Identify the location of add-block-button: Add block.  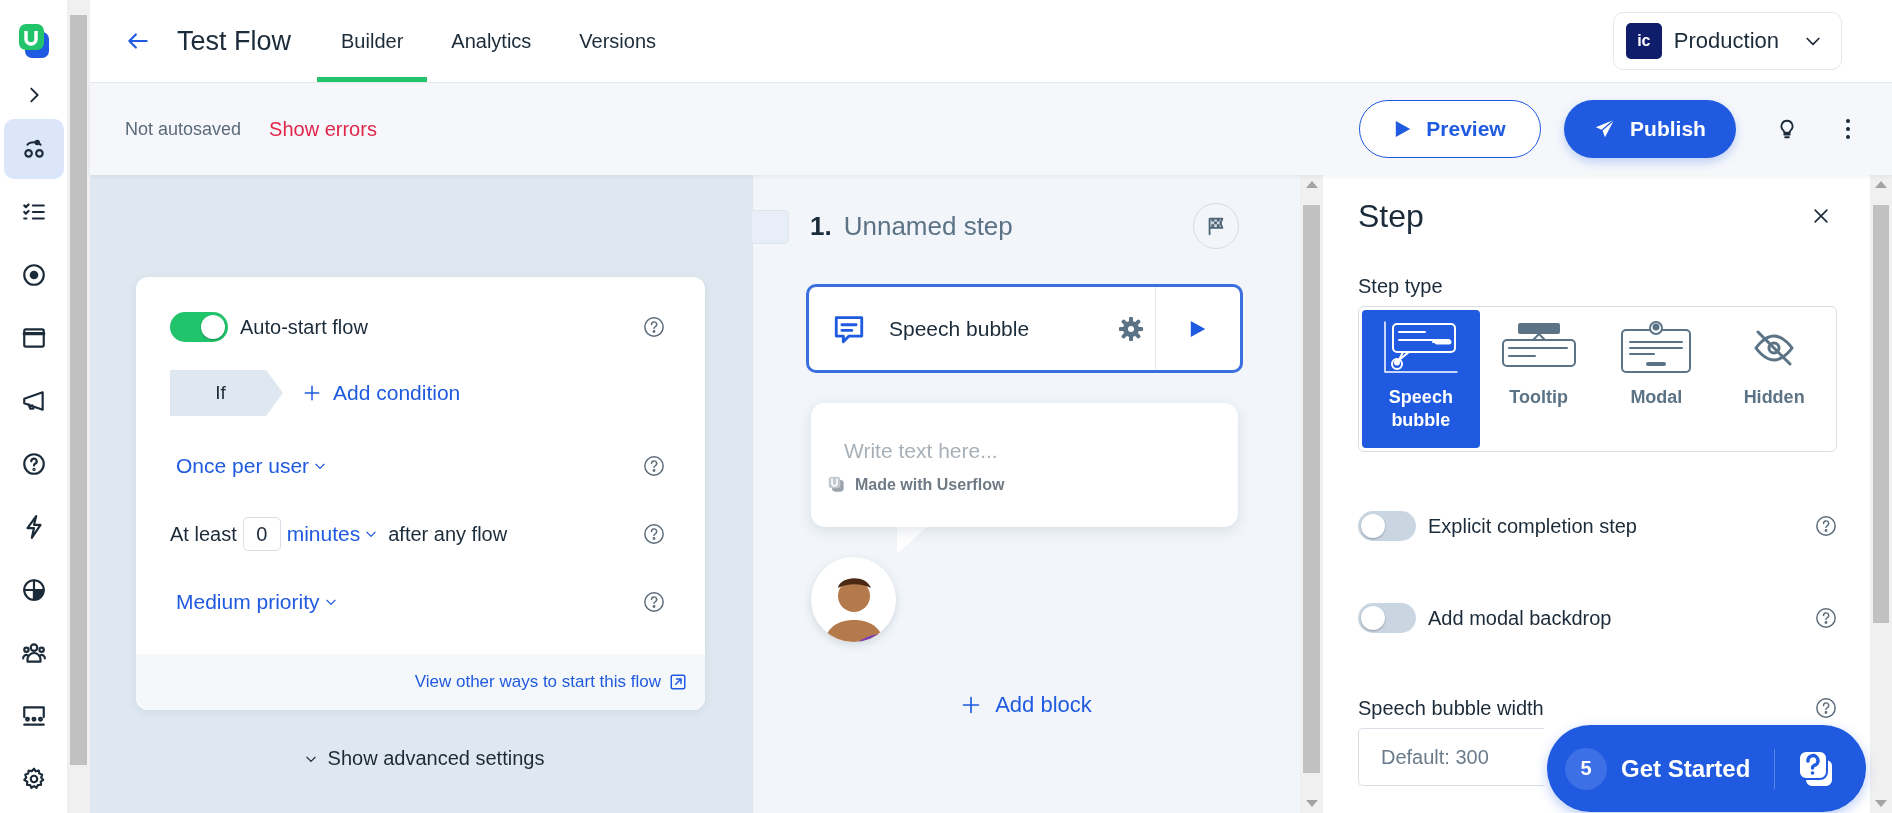
(1026, 705).